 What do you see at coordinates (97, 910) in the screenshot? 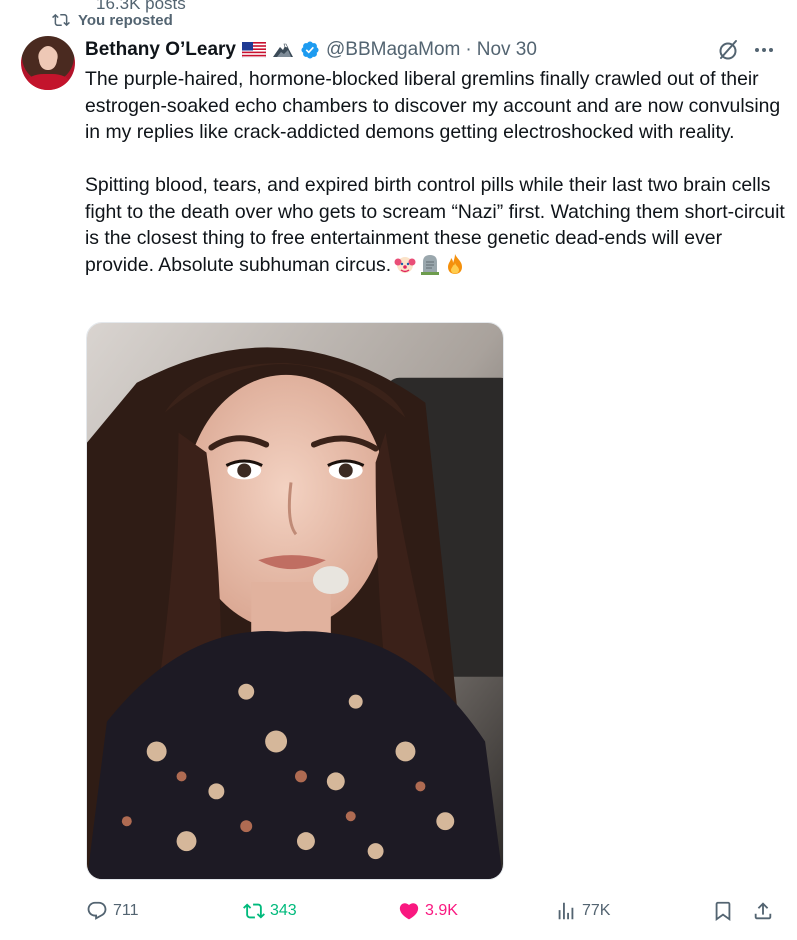
I see `reply-icon` at bounding box center [97, 910].